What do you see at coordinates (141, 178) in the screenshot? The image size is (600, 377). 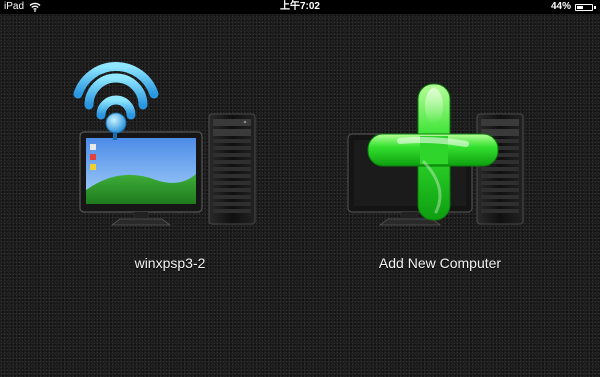 I see `monitor-icon` at bounding box center [141, 178].